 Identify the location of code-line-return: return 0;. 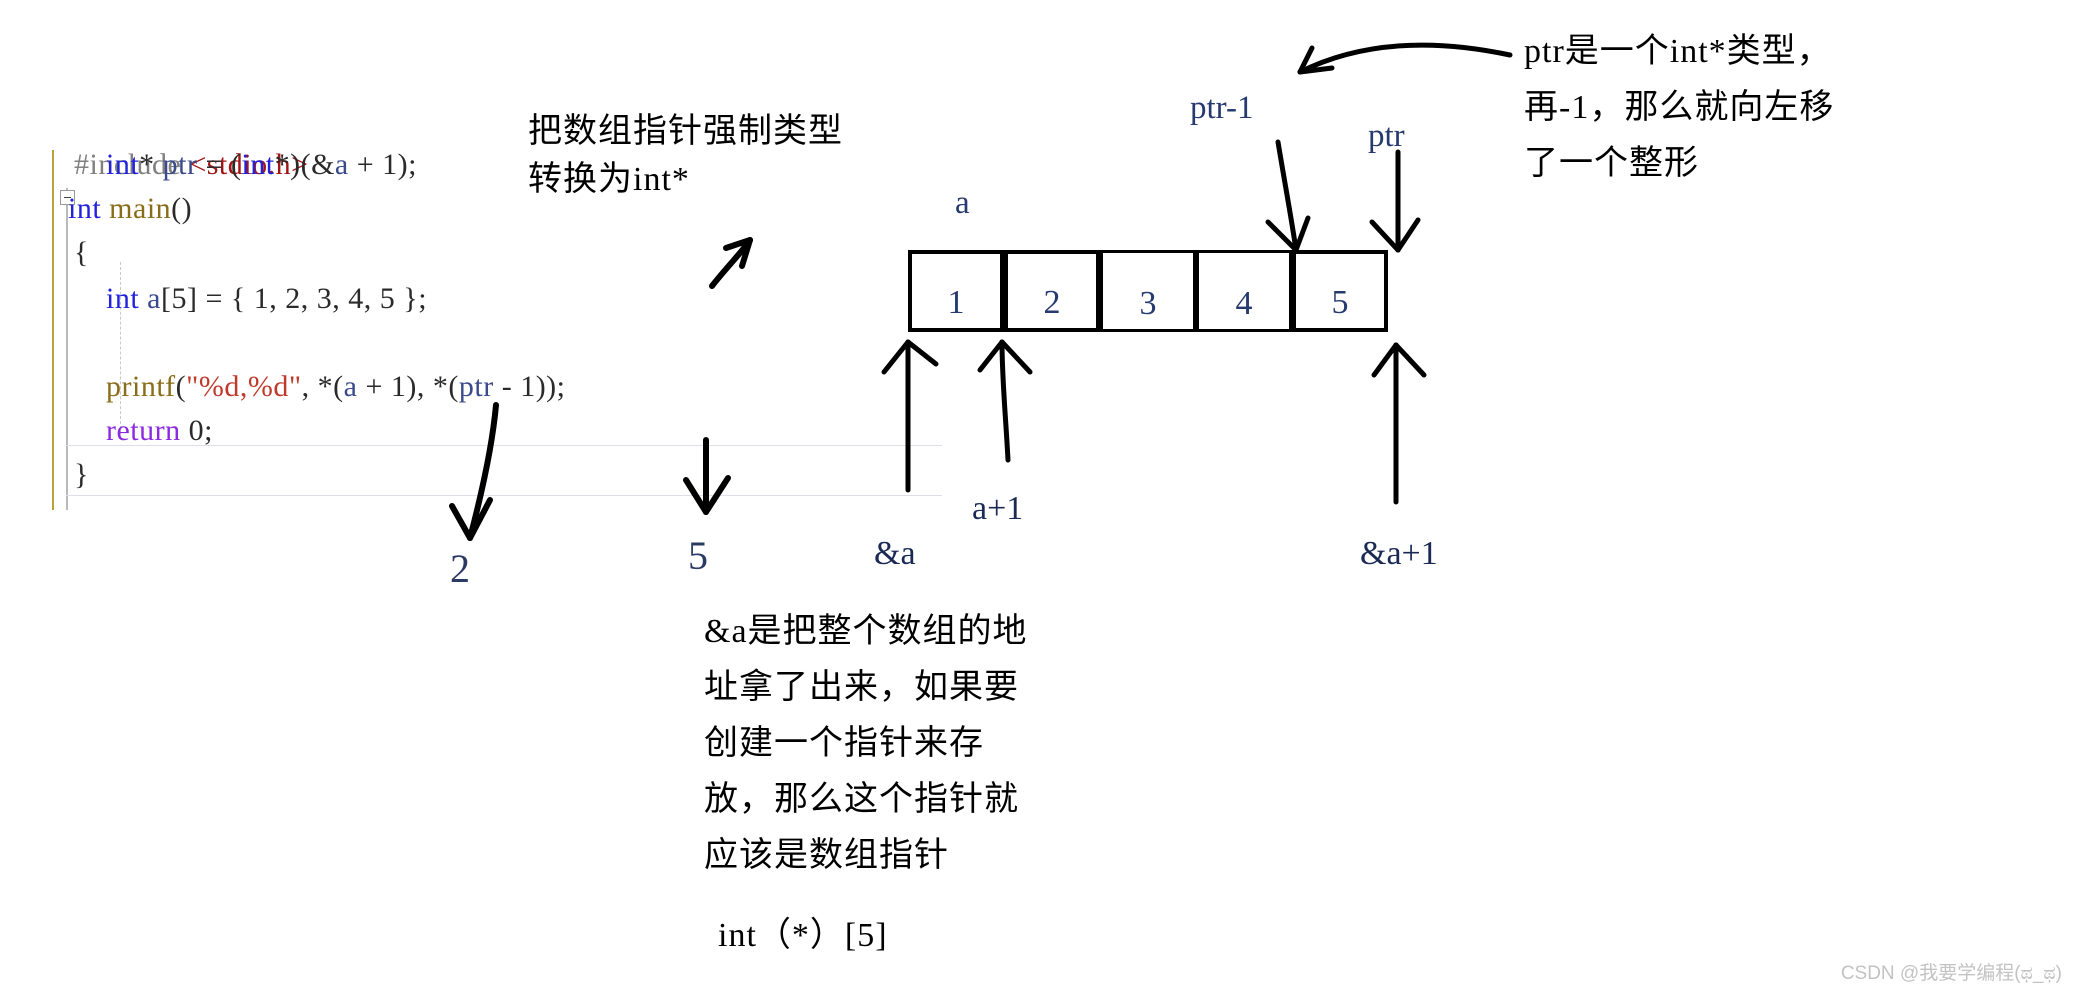
(143, 431).